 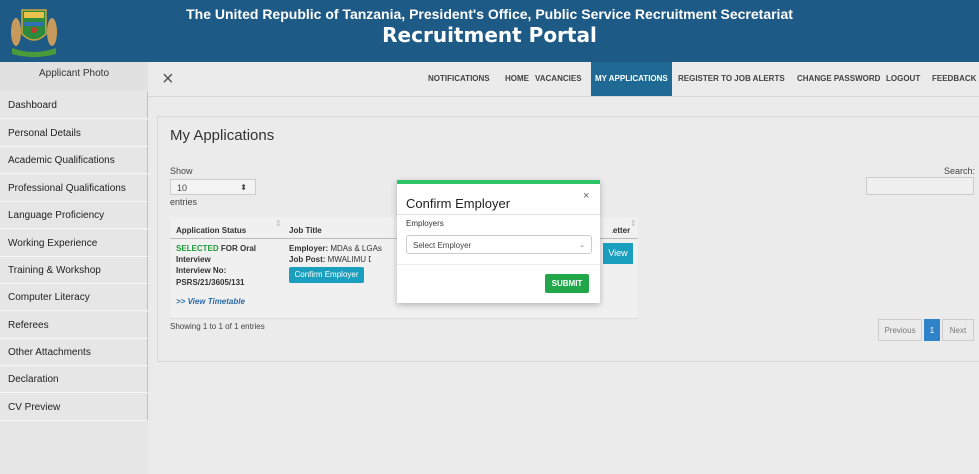 I want to click on pagination-previous: Previous, so click(x=900, y=330).